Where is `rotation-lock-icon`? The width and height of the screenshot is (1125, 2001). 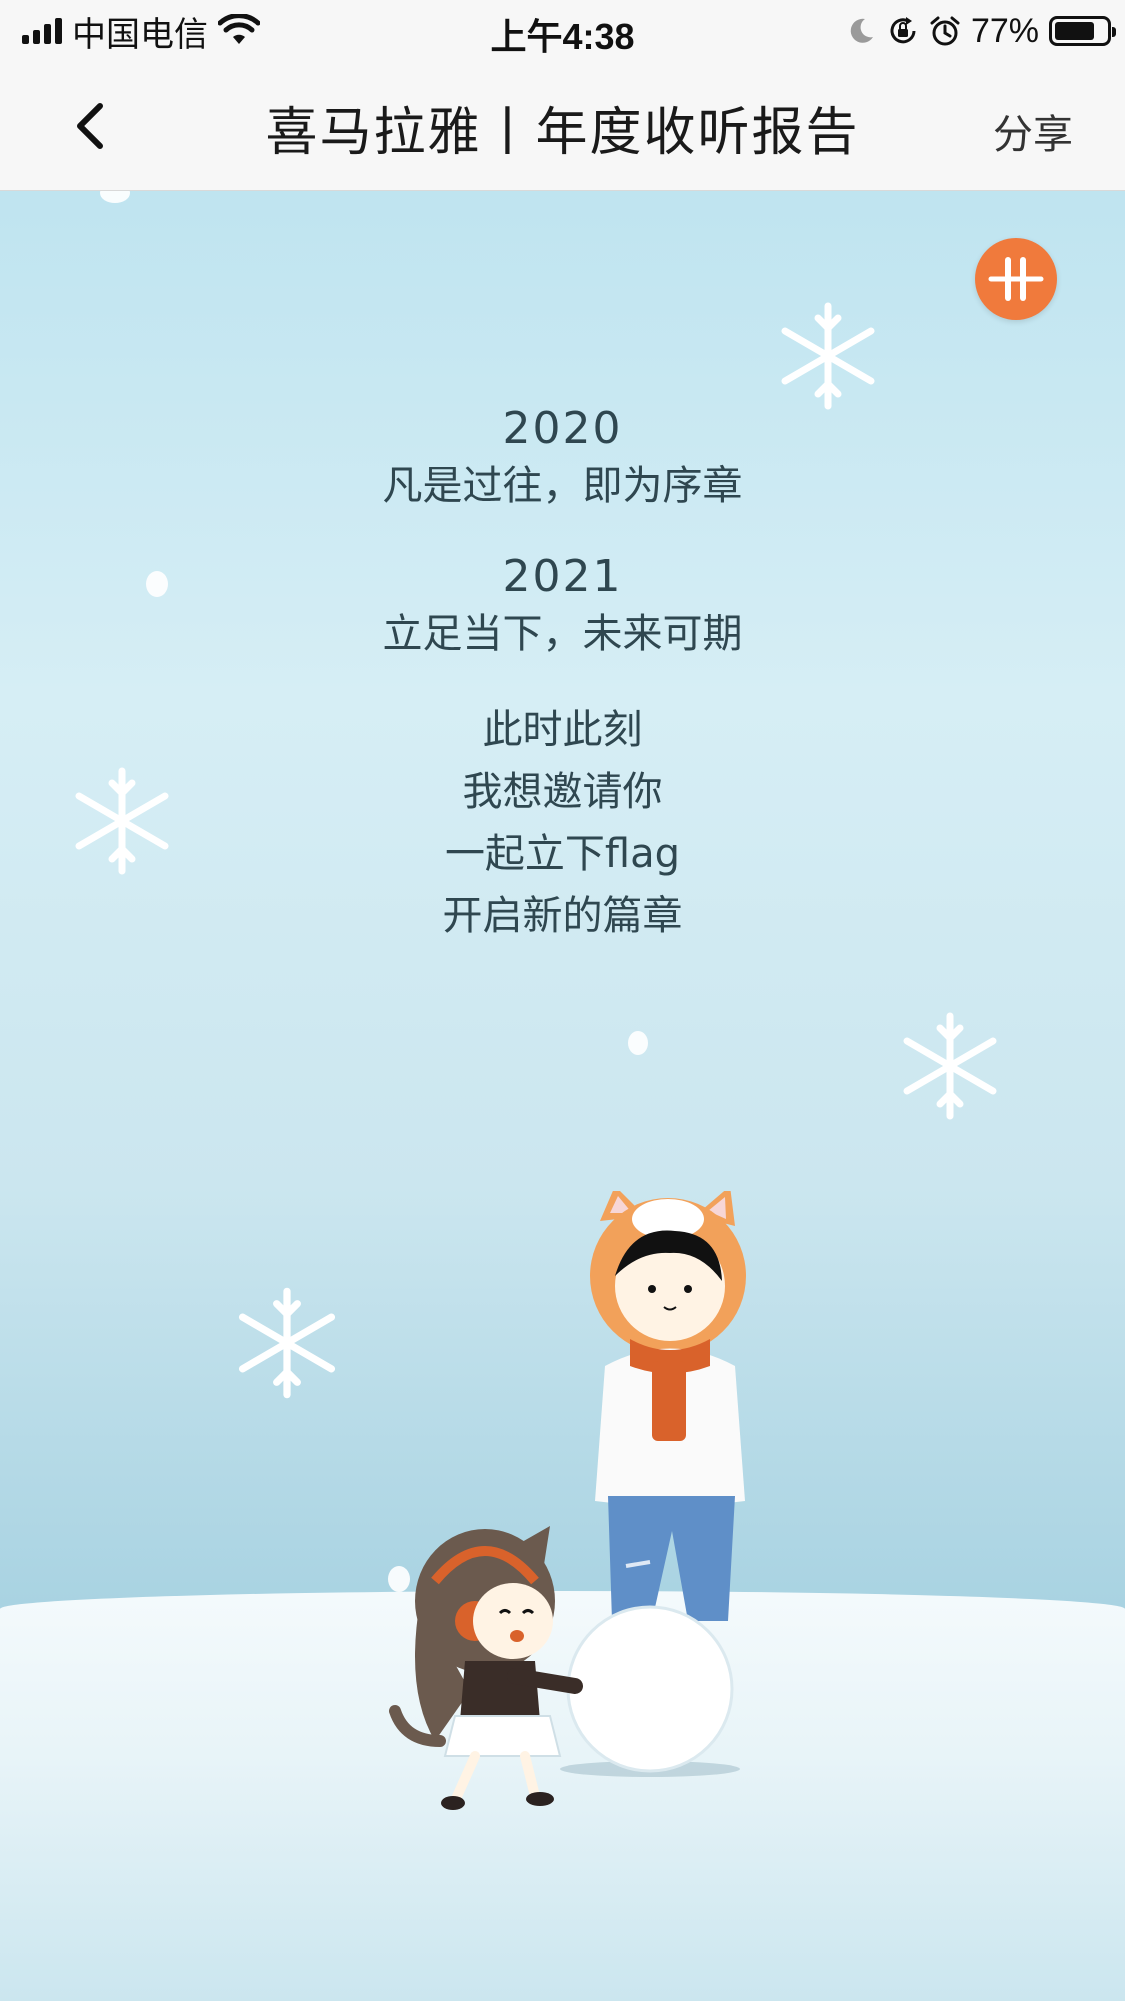 rotation-lock-icon is located at coordinates (903, 30).